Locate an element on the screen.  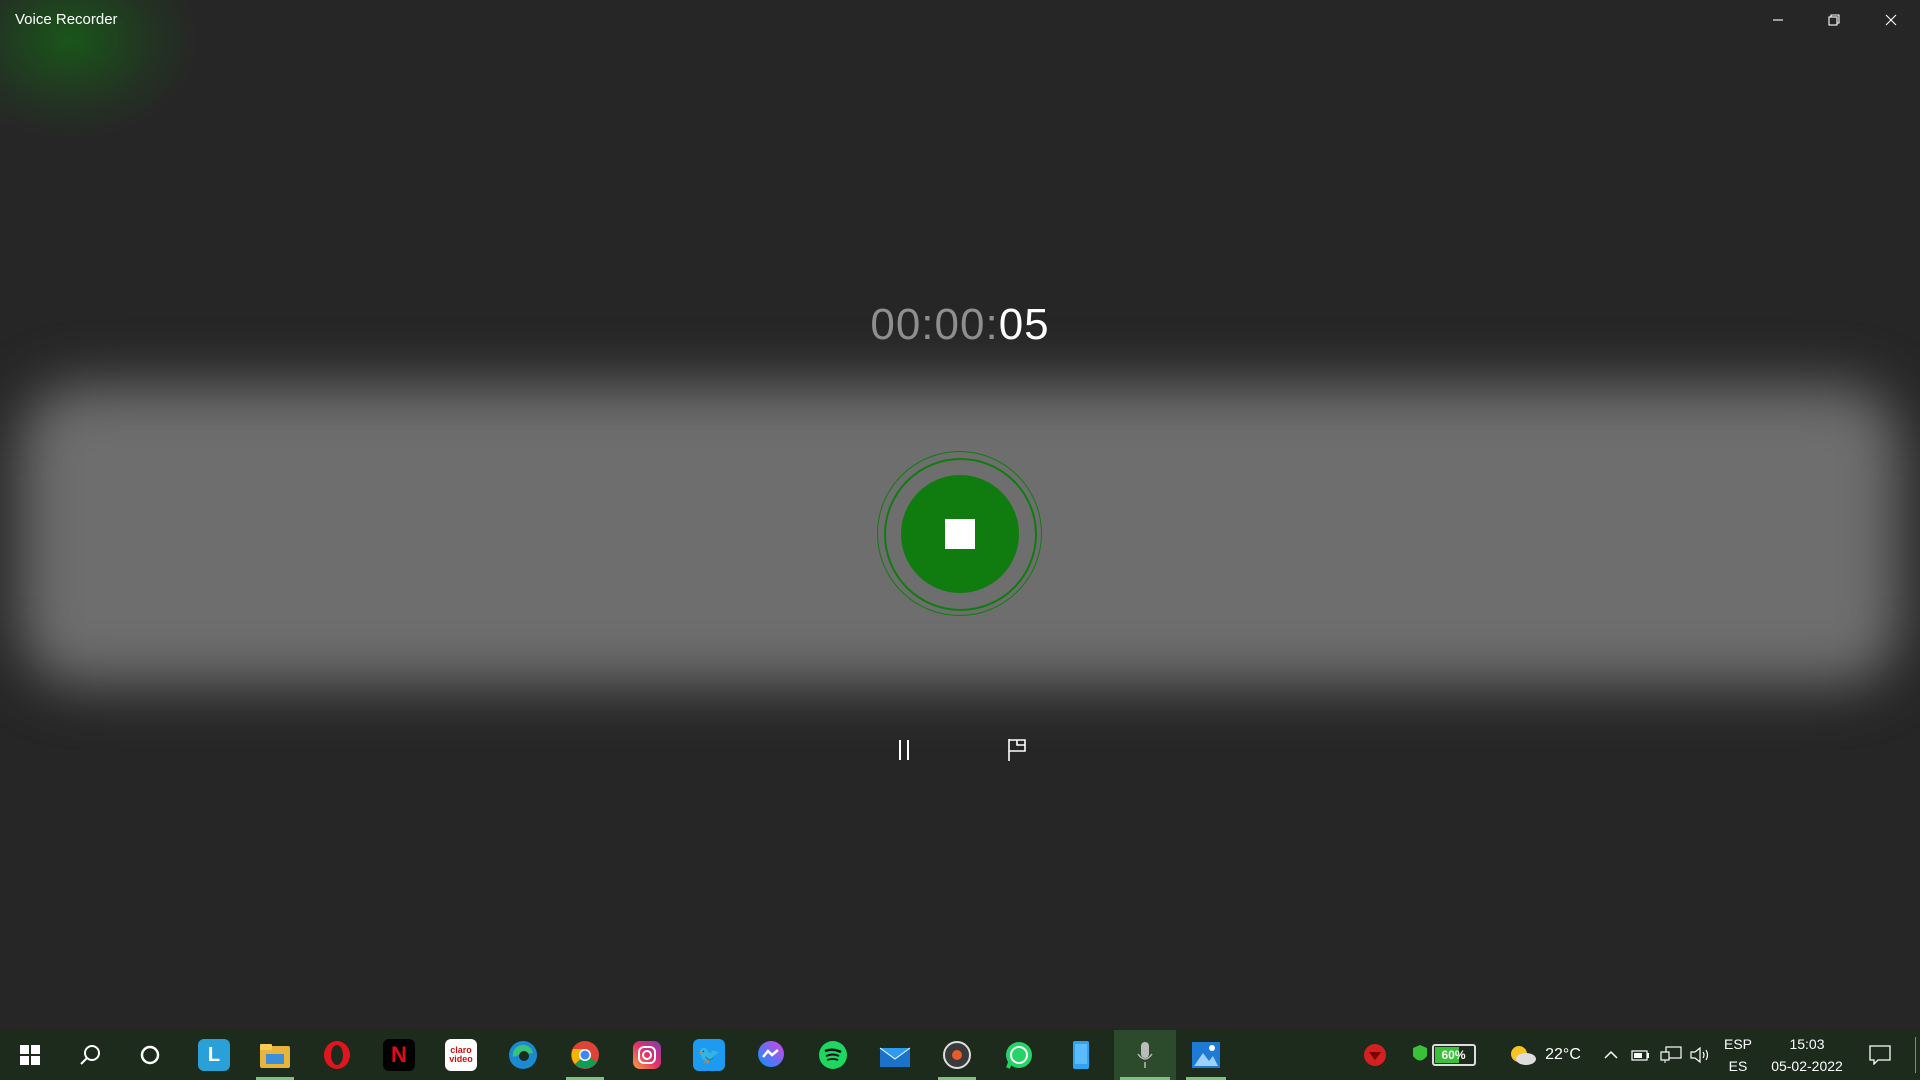
taskbar-messenger is located at coordinates (771, 1055).